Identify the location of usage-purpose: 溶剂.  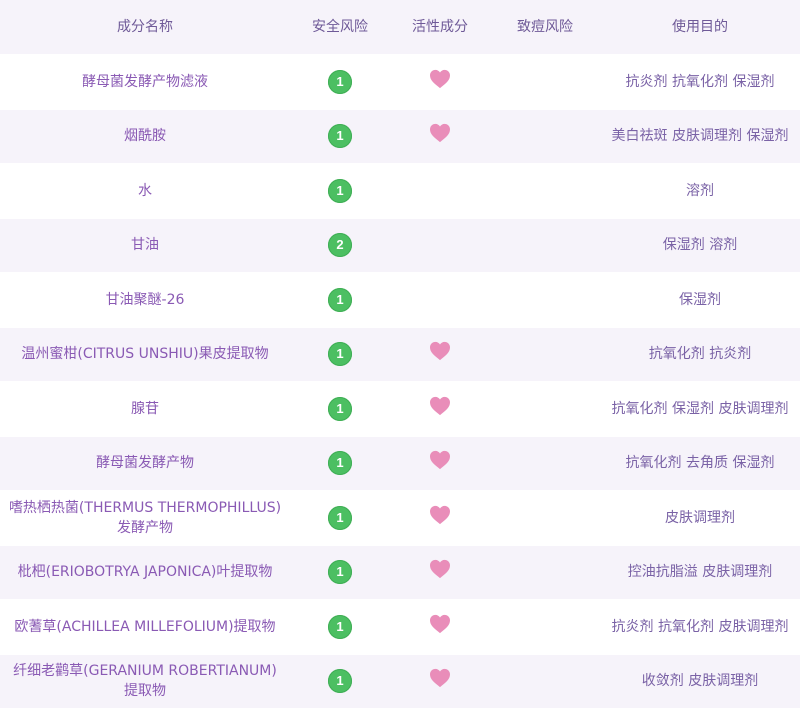
(700, 191).